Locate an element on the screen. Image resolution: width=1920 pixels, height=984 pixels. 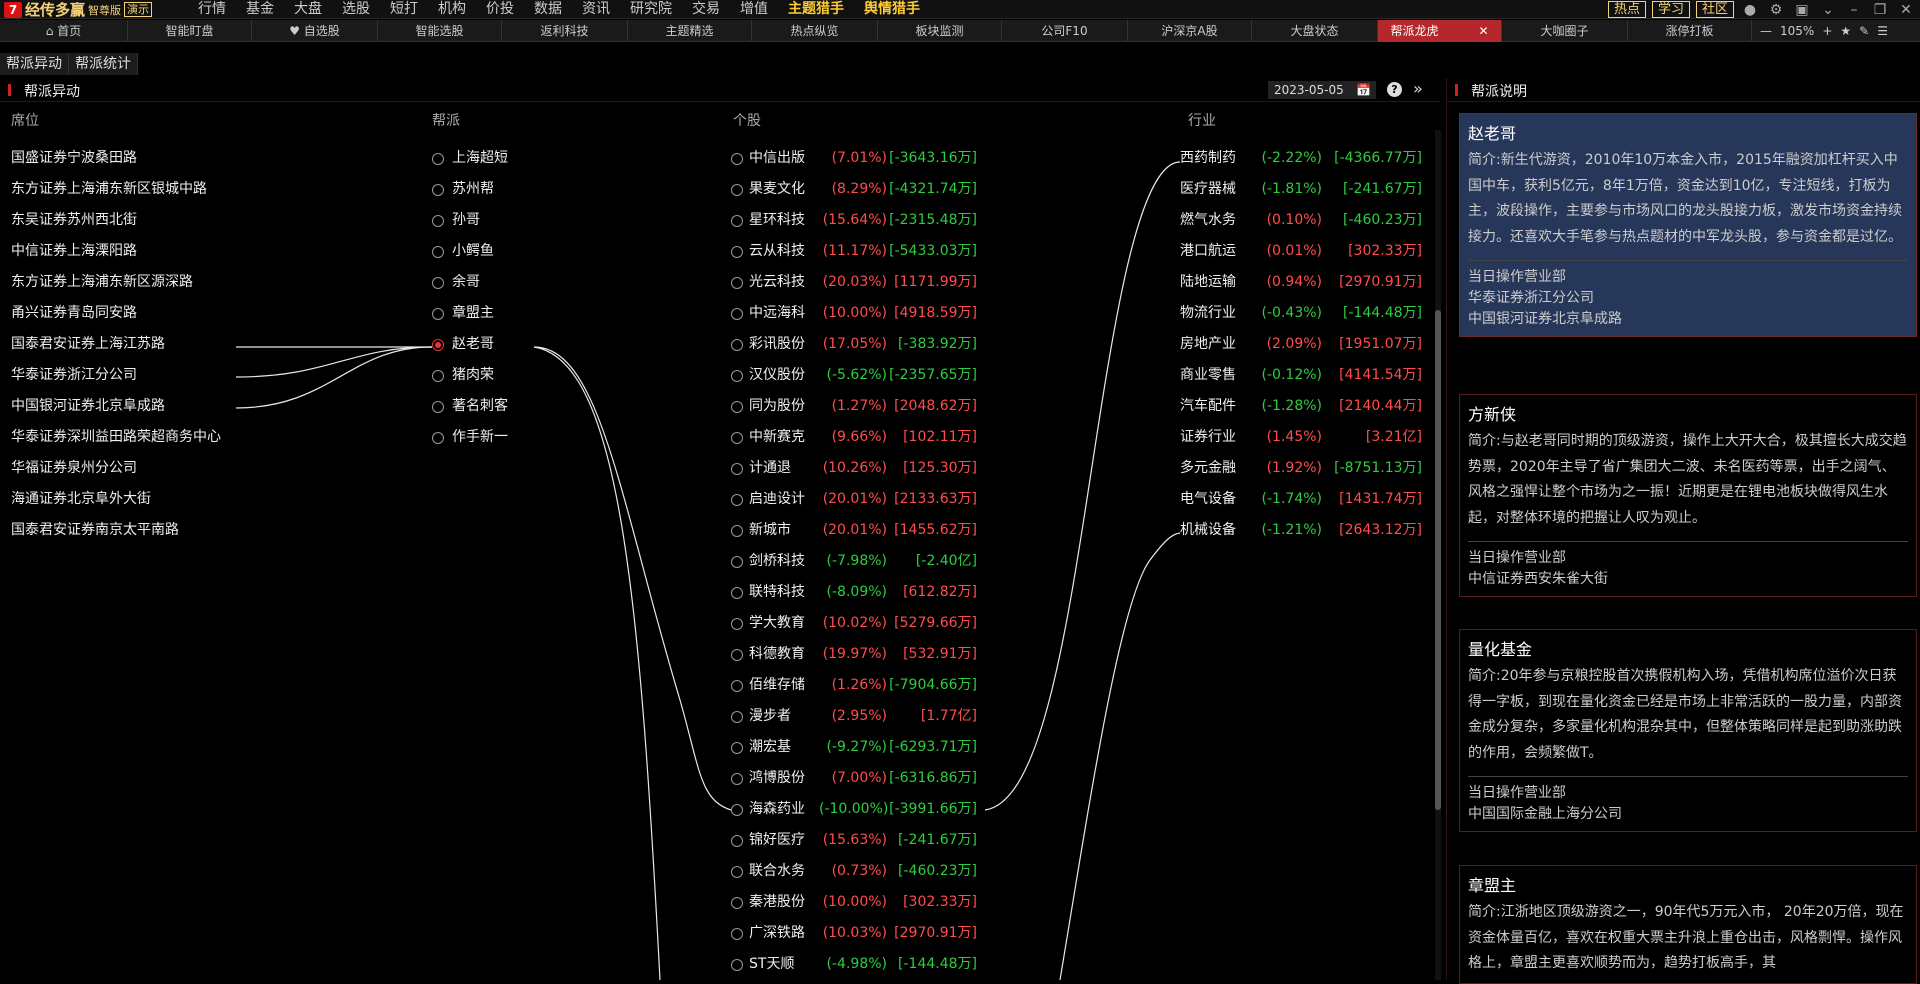
main-nav-item: 增值 is located at coordinates (754, 9).